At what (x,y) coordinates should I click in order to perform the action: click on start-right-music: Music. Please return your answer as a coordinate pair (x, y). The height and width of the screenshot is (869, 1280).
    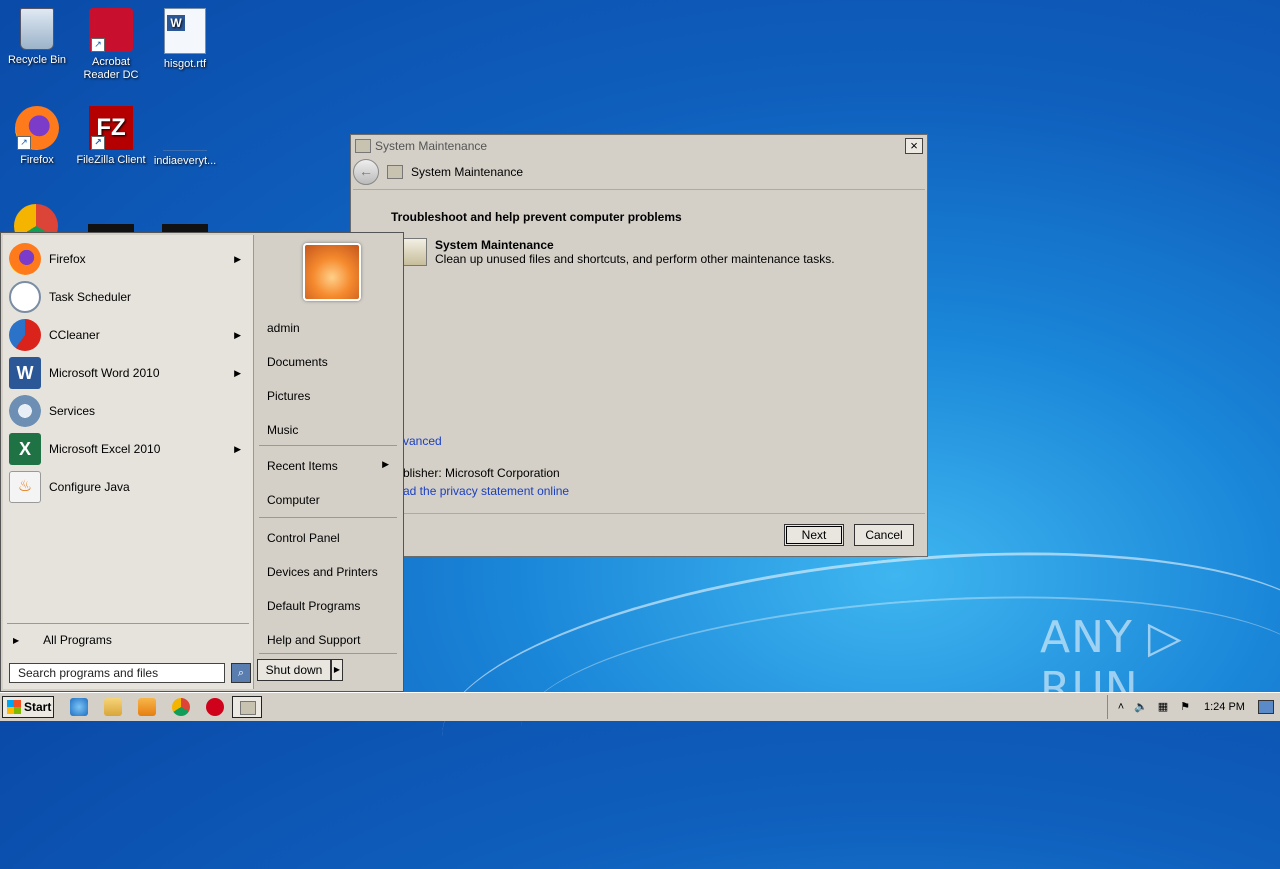
    Looking at the image, I should click on (282, 430).